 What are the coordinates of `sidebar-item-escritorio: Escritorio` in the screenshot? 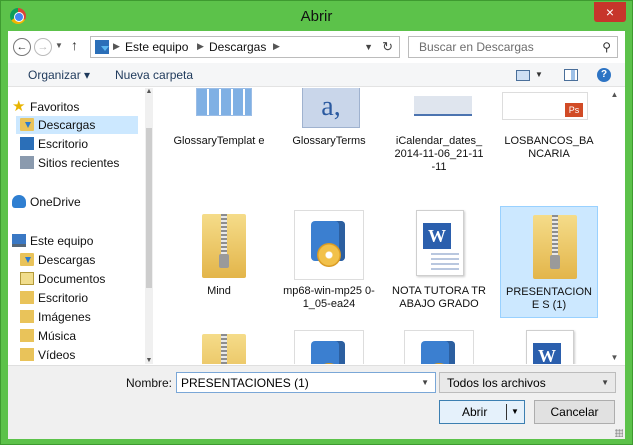 It's located at (81, 144).